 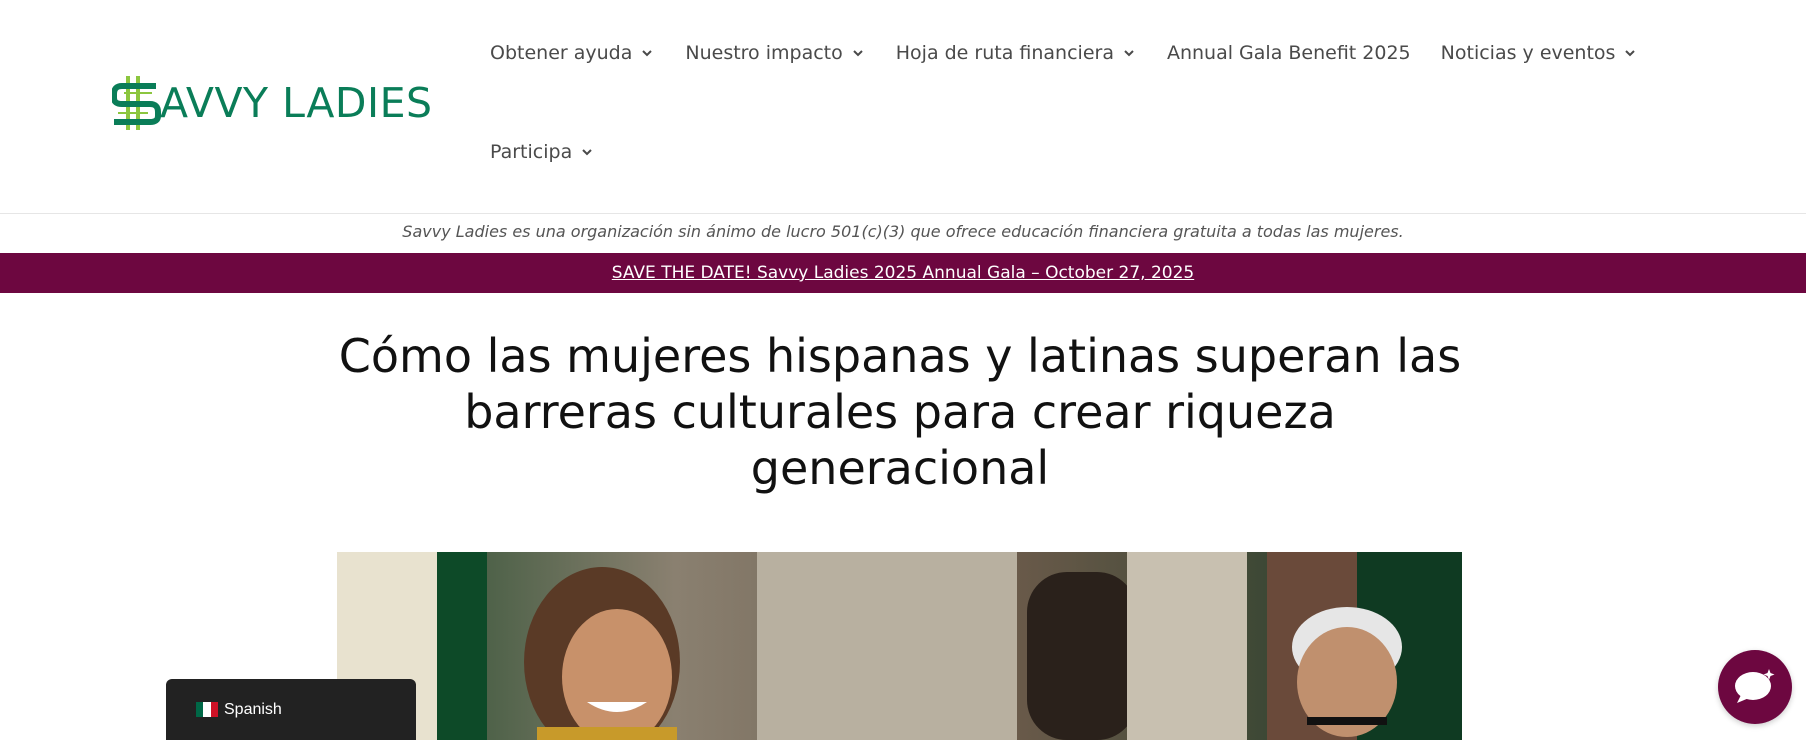 I want to click on nav-item-nuestro-impacto: Nuestro impacto, so click(x=775, y=53).